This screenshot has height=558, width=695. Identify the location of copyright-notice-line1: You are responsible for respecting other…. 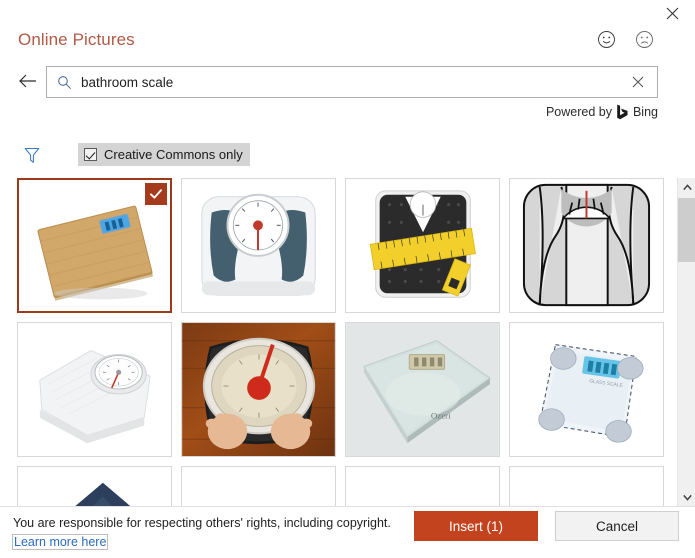
(173, 523).